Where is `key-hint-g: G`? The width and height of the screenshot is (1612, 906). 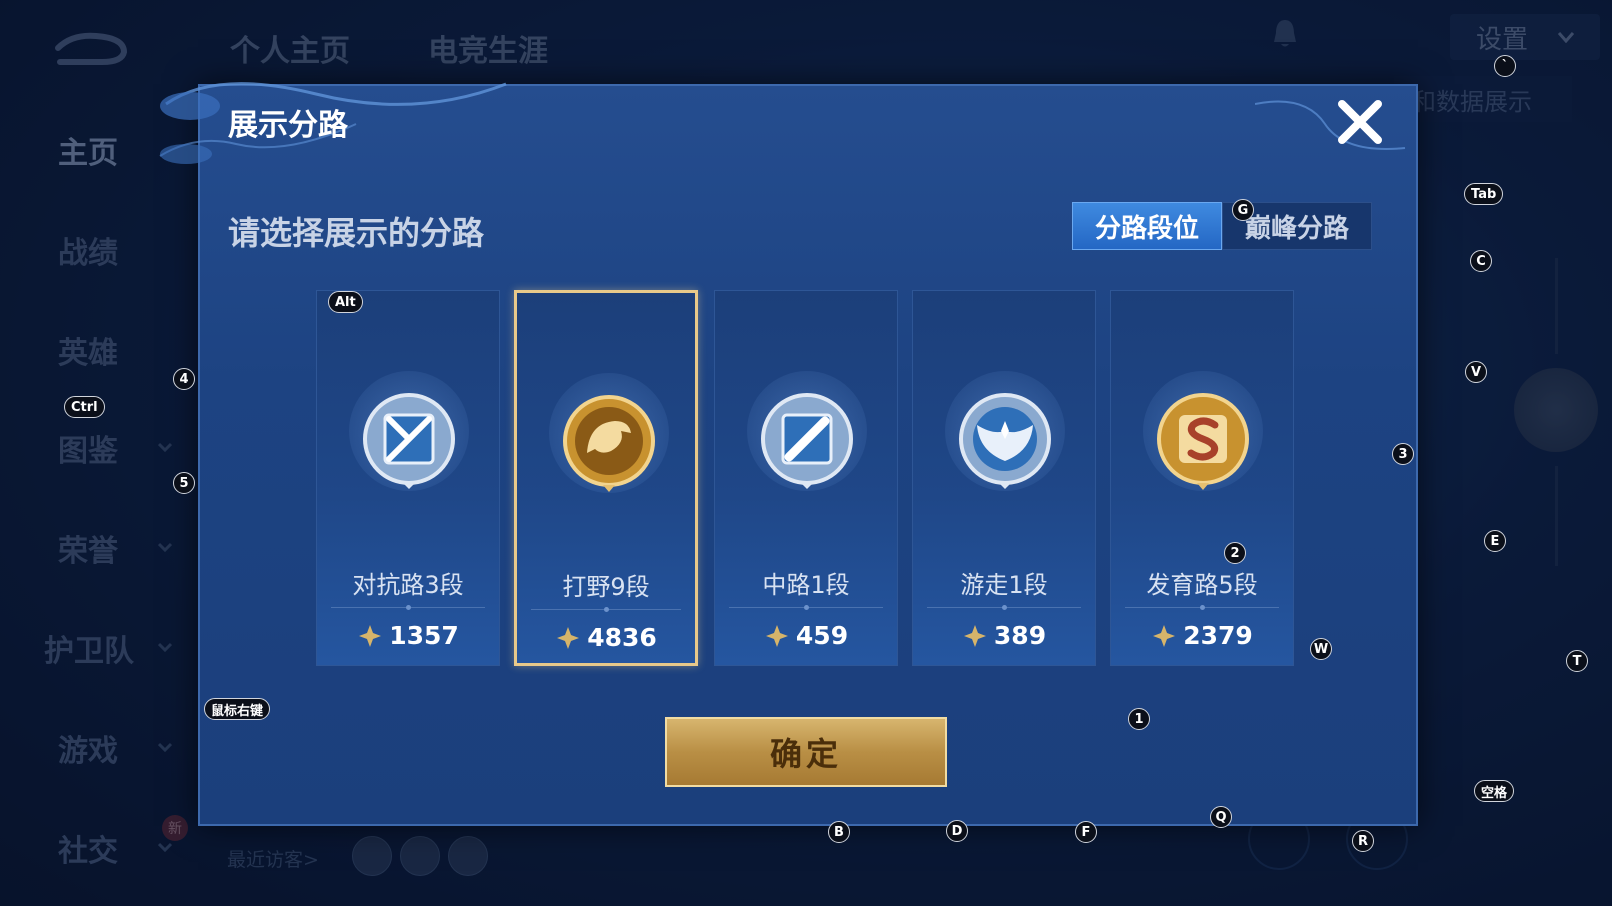
key-hint-g: G is located at coordinates (1243, 210).